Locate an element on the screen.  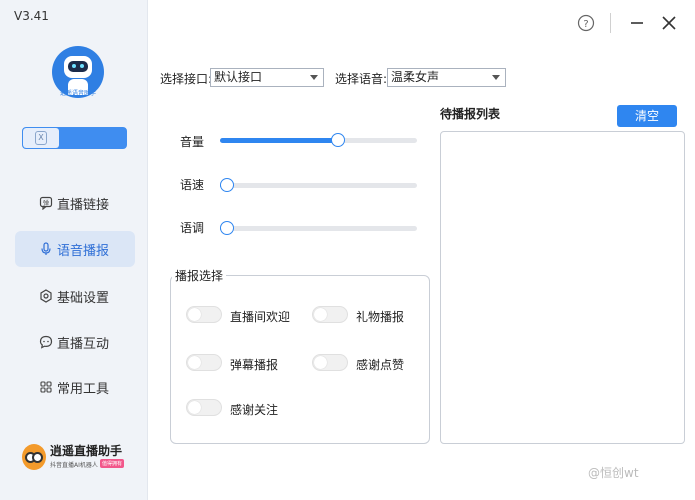
close-icon is located at coordinates (669, 23).